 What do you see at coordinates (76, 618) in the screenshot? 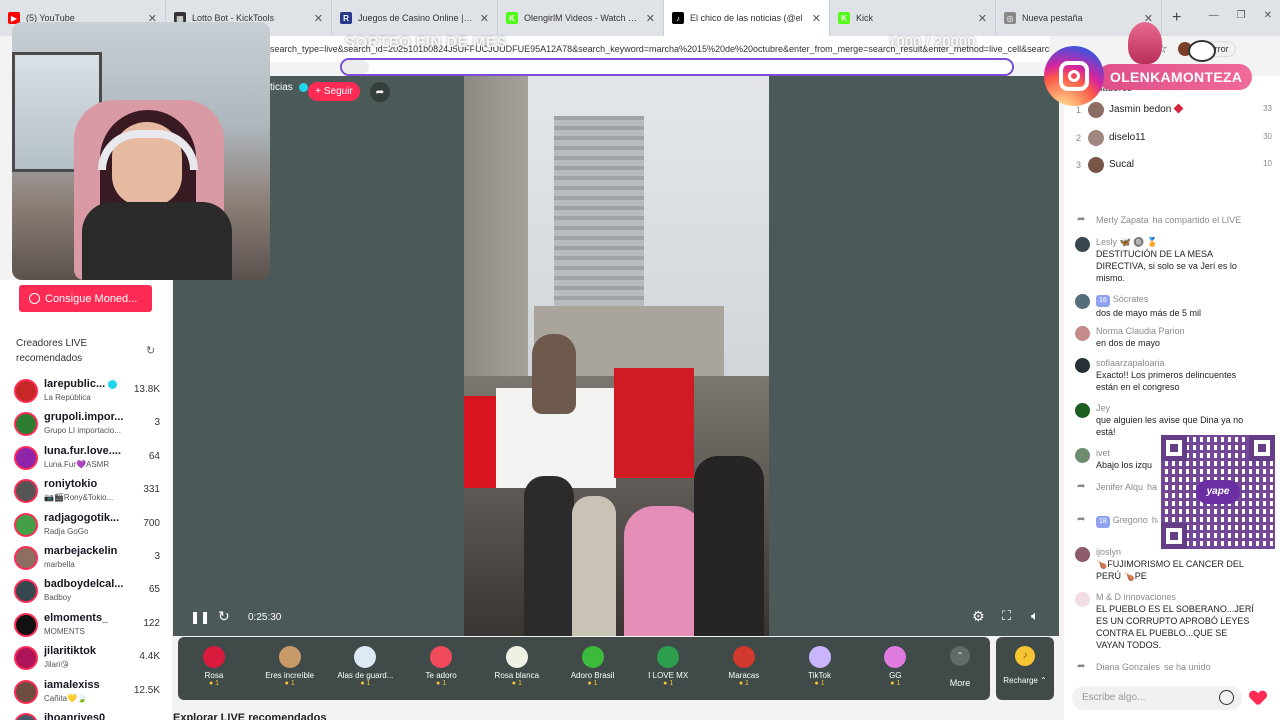
I see `creator-name: elmoments_` at bounding box center [76, 618].